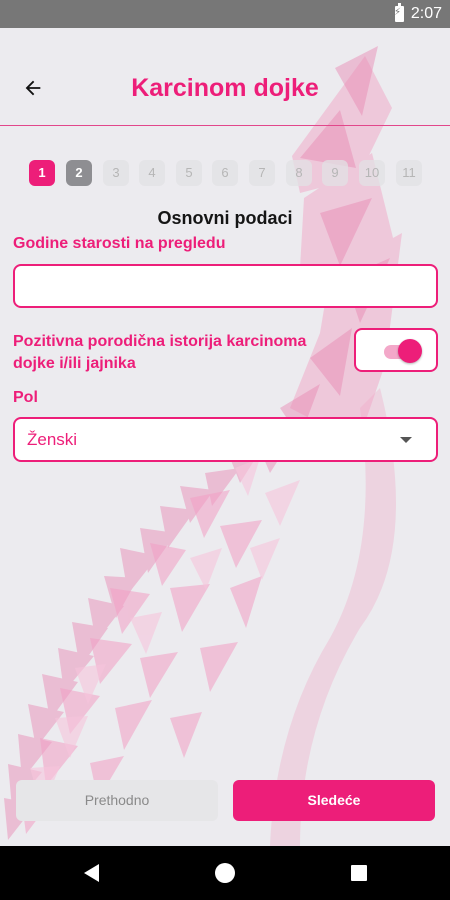  What do you see at coordinates (52, 439) in the screenshot?
I see `sex-select-value: Ženski` at bounding box center [52, 439].